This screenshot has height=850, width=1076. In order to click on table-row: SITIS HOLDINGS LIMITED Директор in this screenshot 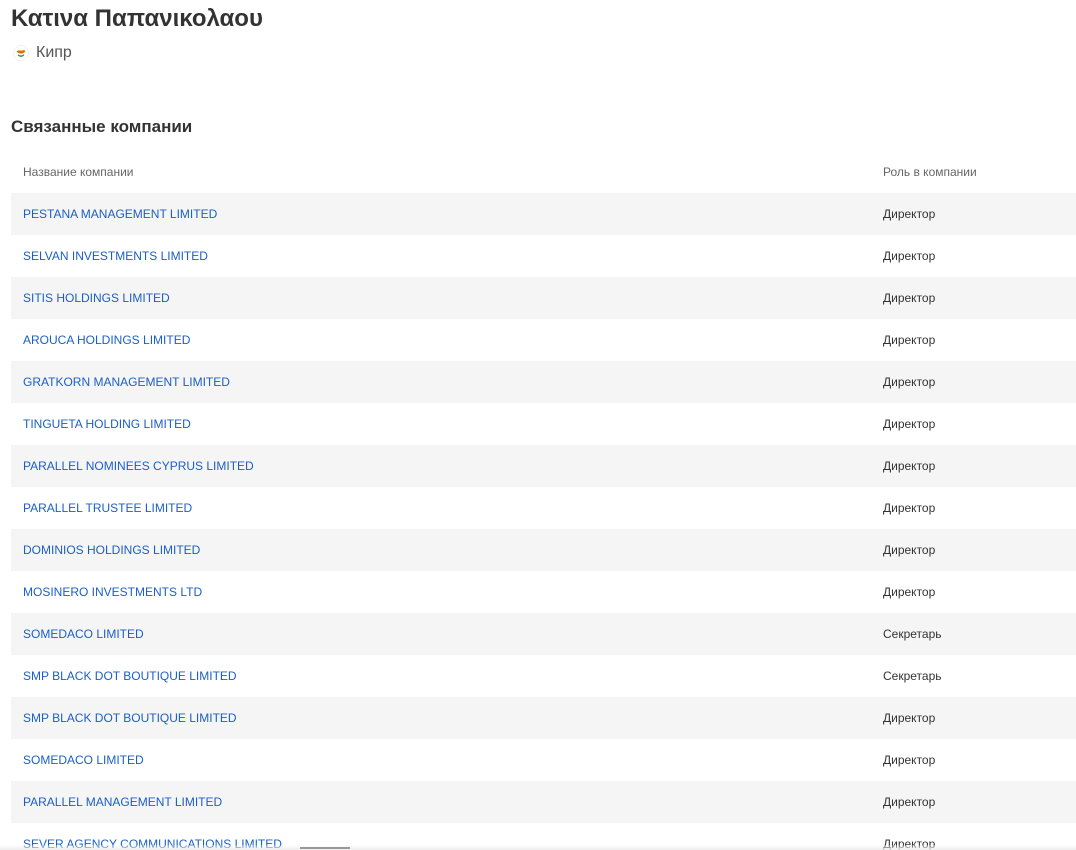, I will do `click(543, 298)`.